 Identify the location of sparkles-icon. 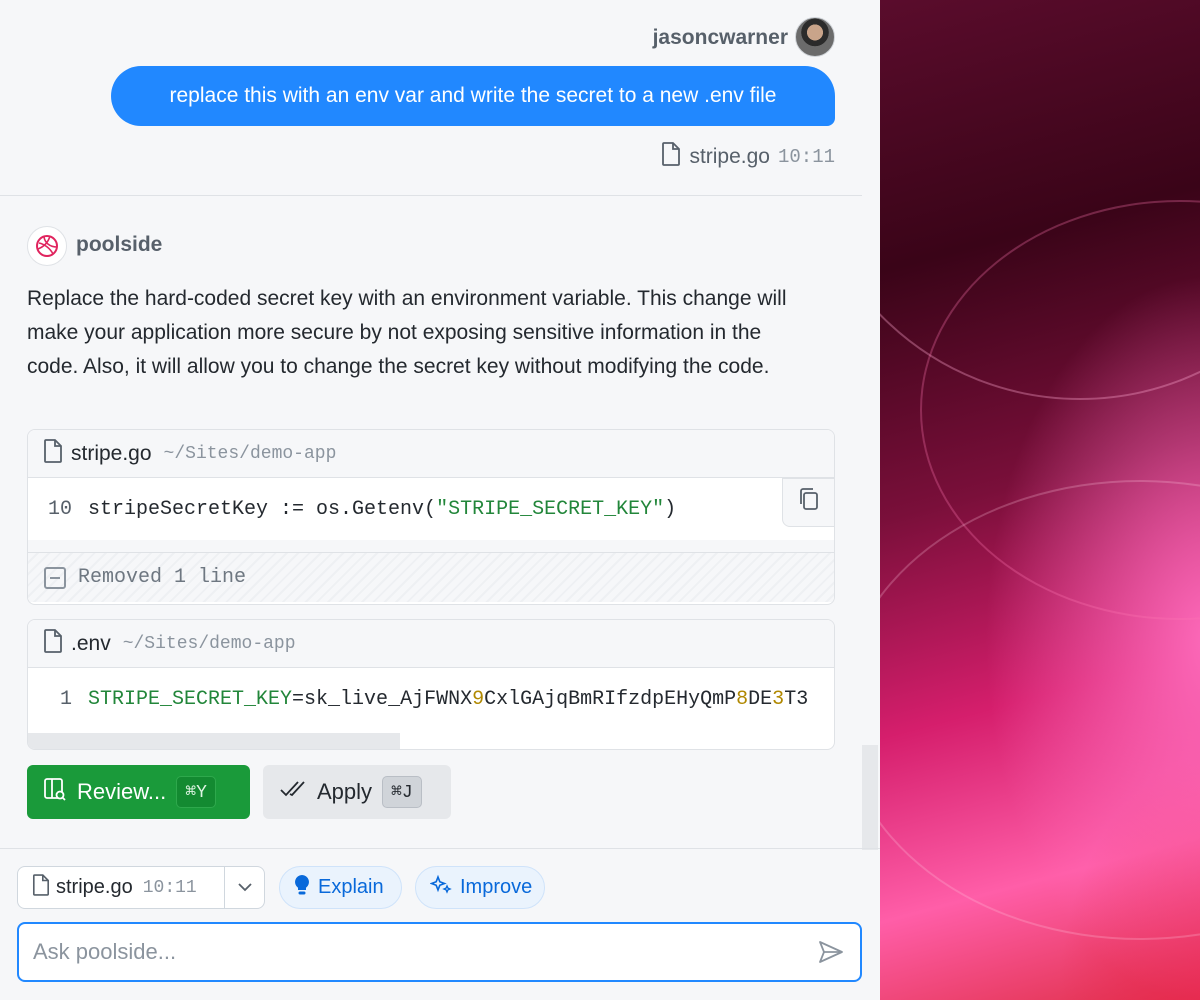
(440, 888).